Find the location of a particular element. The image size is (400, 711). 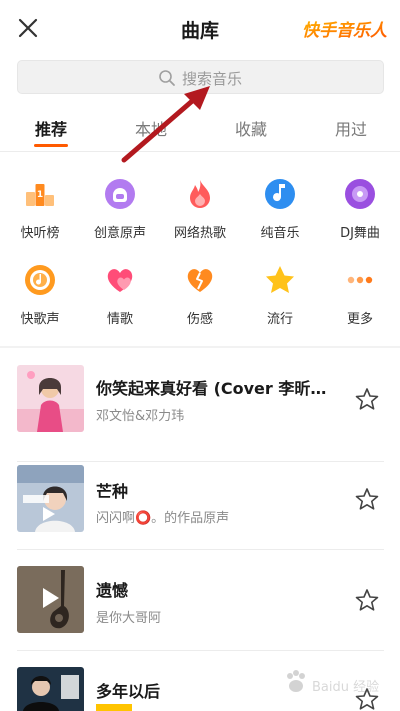

tab-favorites: 收藏 is located at coordinates (251, 128).